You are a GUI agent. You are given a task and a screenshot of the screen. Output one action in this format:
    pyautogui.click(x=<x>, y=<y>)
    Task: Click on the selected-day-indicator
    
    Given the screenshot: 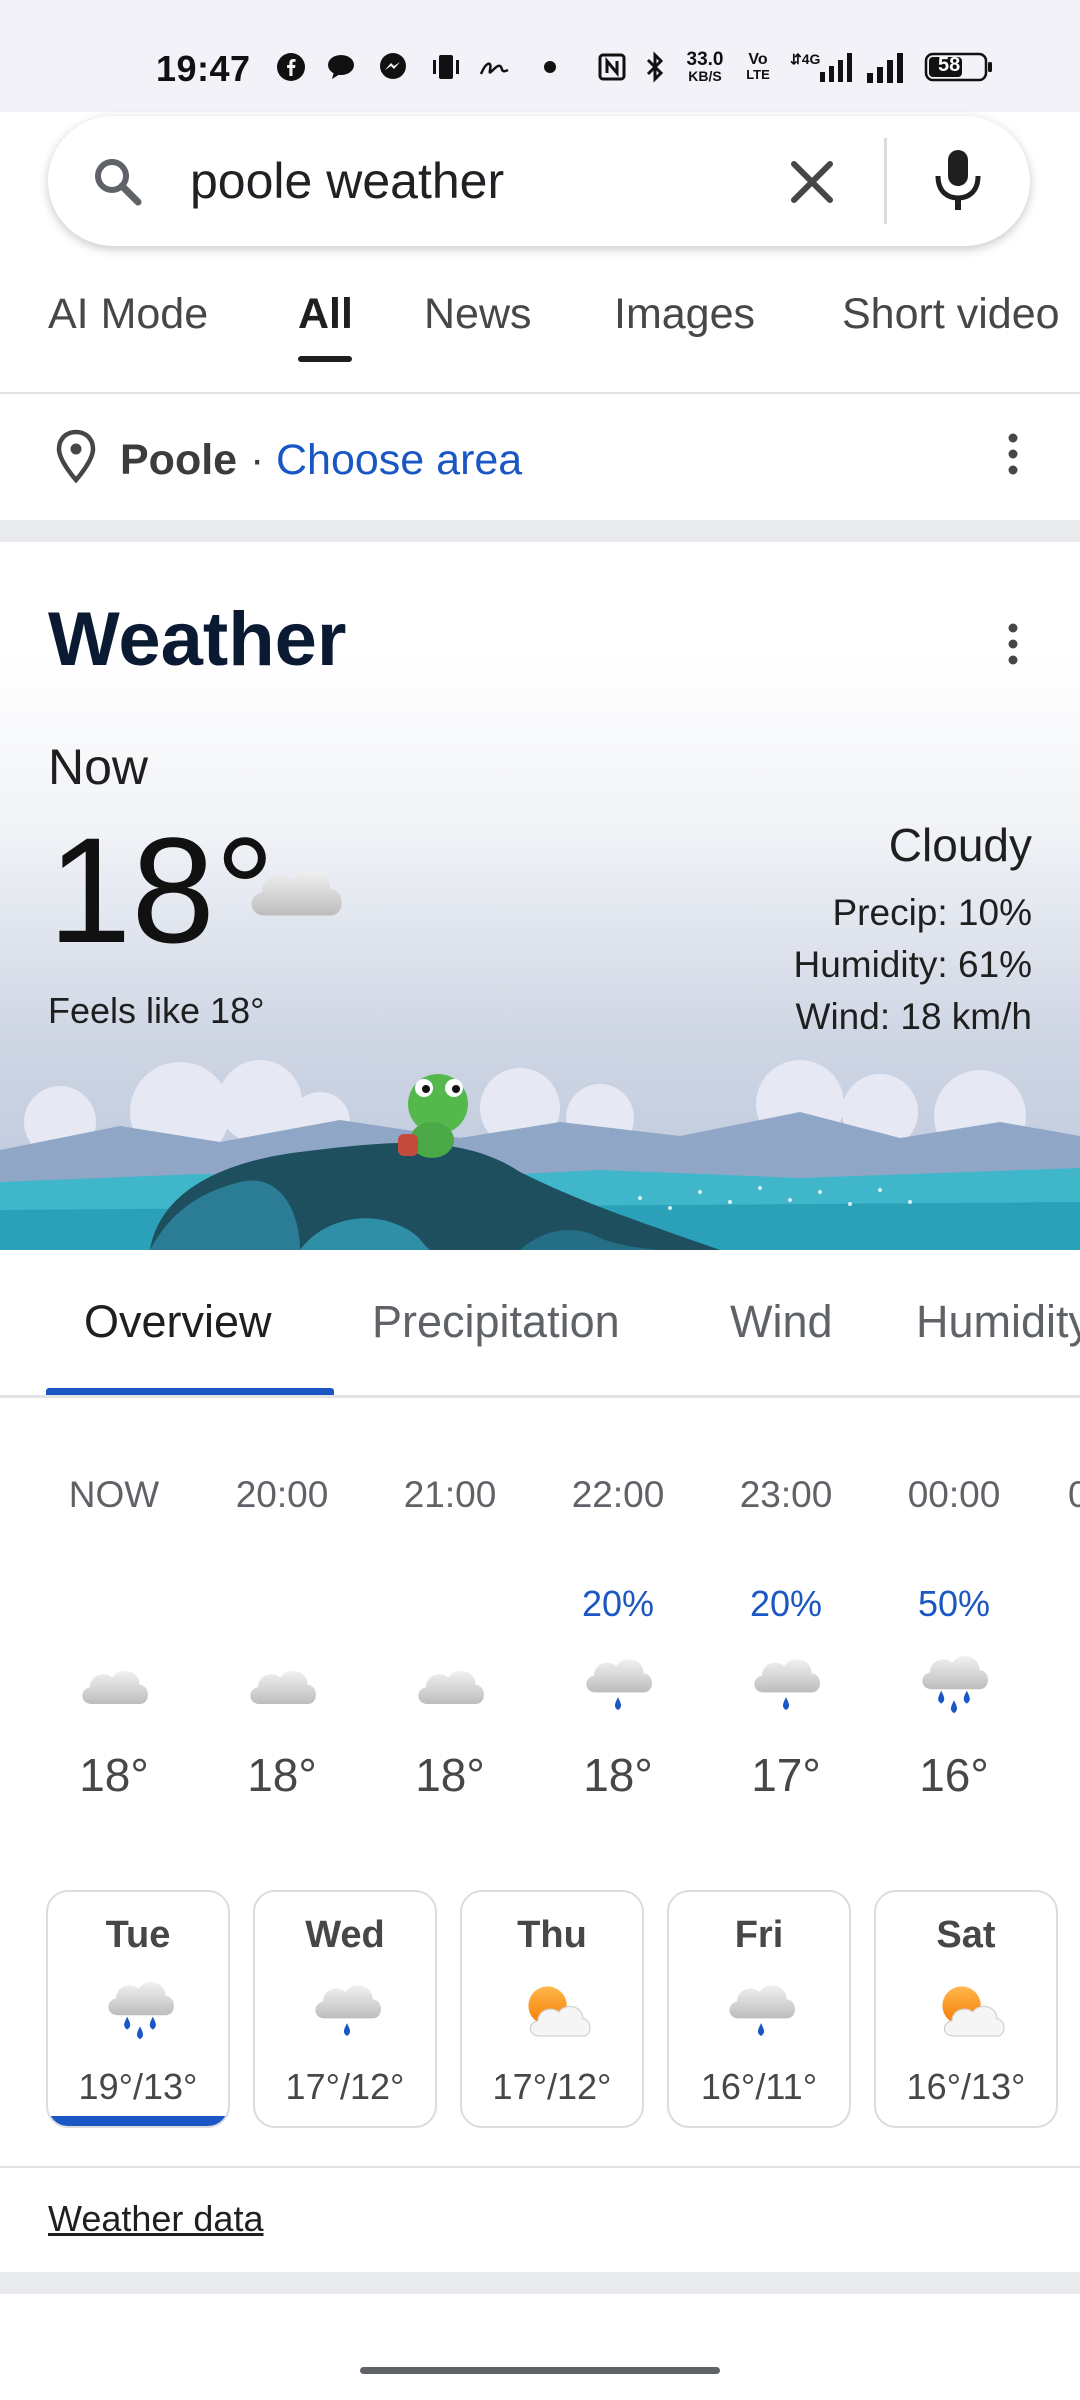 What is the action you would take?
    pyautogui.click(x=138, y=2121)
    